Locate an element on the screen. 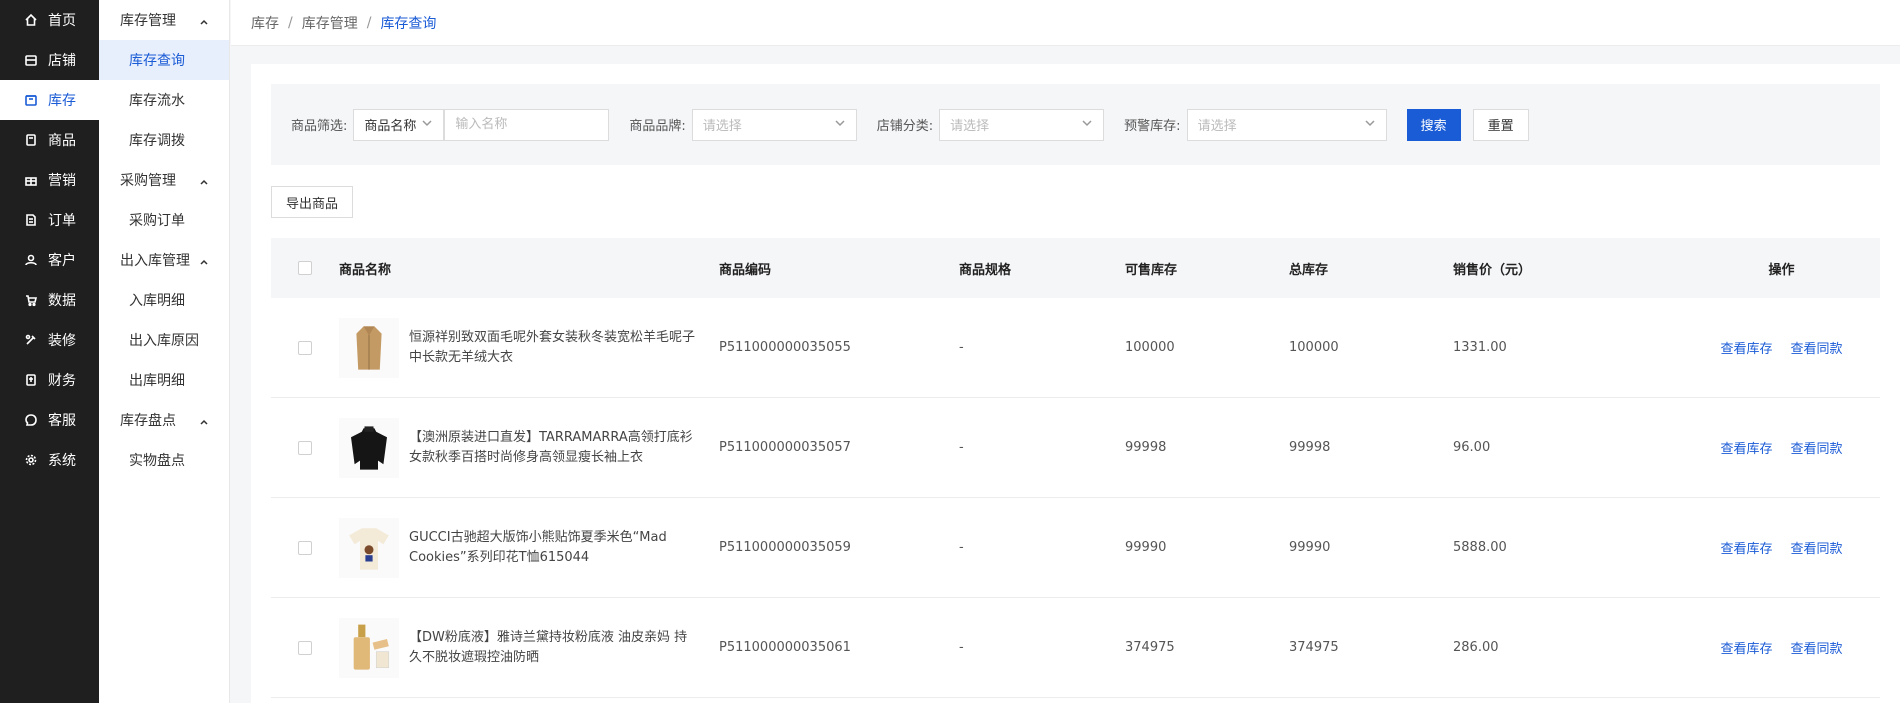 The image size is (1900, 703). nav-item-2: 库存 is located at coordinates (49, 100).